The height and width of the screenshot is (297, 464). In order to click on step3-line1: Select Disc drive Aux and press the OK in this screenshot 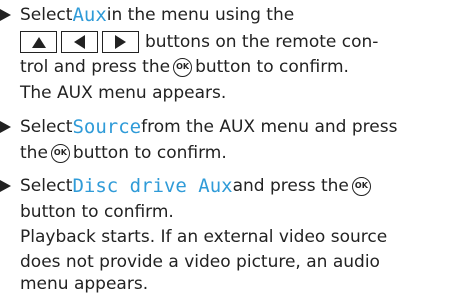, I will do `click(187, 186)`.